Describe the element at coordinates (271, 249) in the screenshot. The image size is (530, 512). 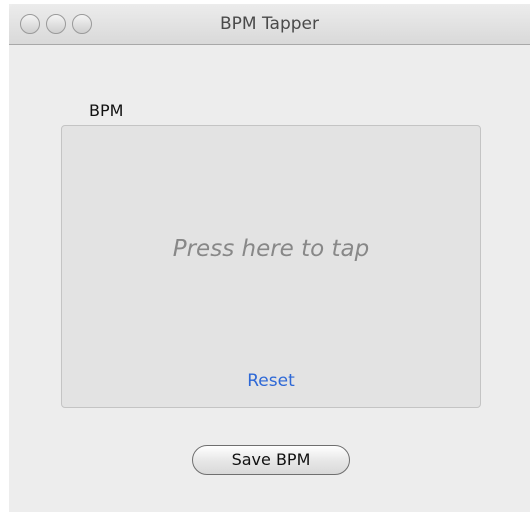
I see `tap-hint-text: Press here to tap` at that location.